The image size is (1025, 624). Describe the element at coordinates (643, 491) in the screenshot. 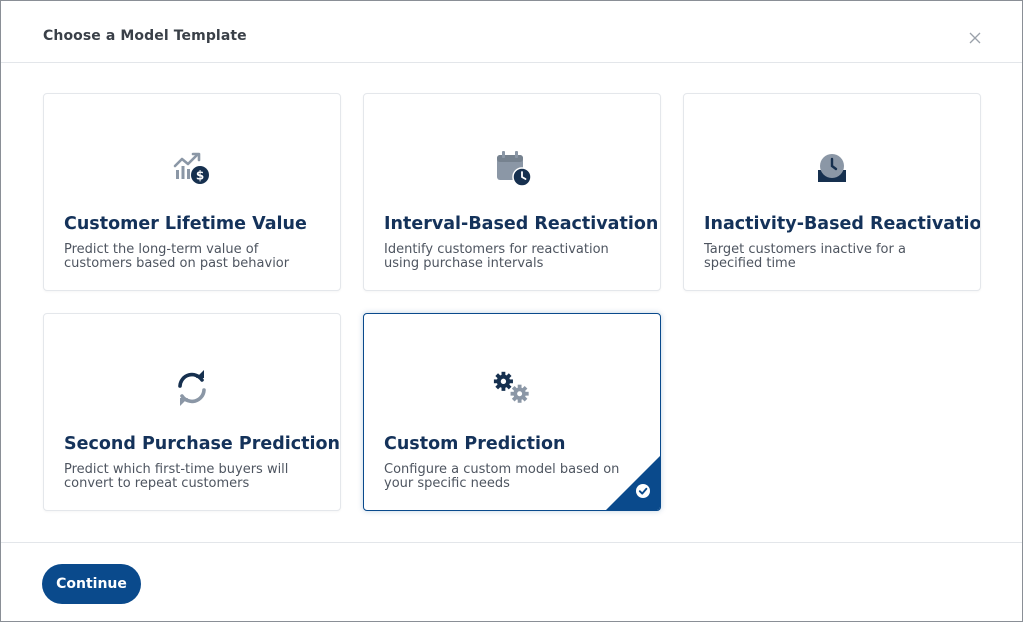

I see `check-circle-icon` at that location.